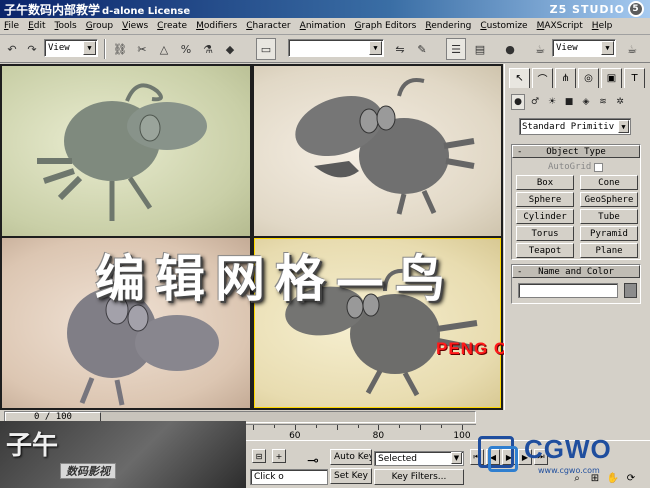  Describe the element at coordinates (351, 457) in the screenshot. I see `auto-key-button: Auto Key` at that location.